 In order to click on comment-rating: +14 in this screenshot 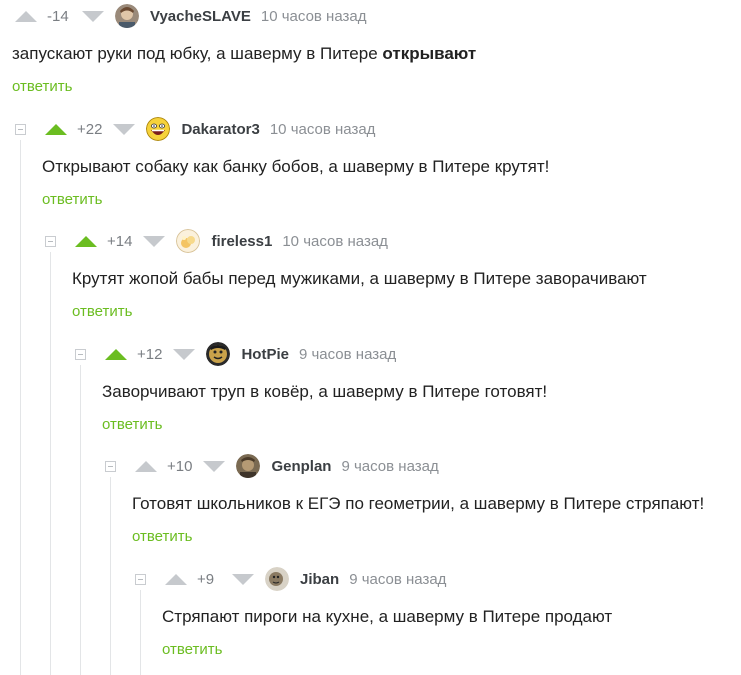, I will do `click(120, 241)`.